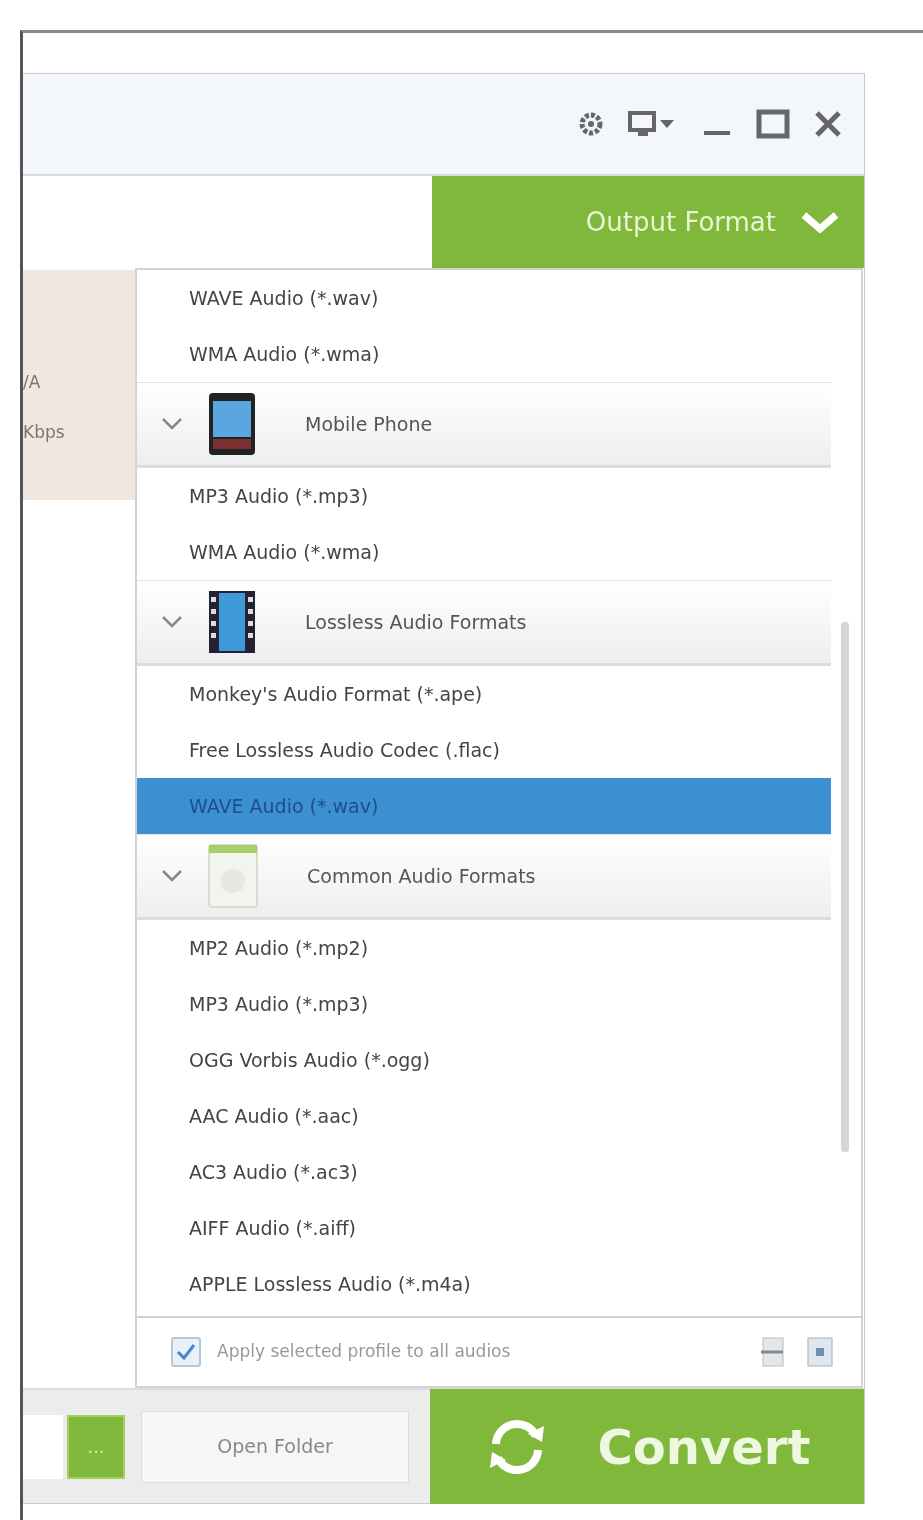  What do you see at coordinates (499, 694) in the screenshot?
I see `list-item: Monkey's Audio Format (*.ape)` at bounding box center [499, 694].